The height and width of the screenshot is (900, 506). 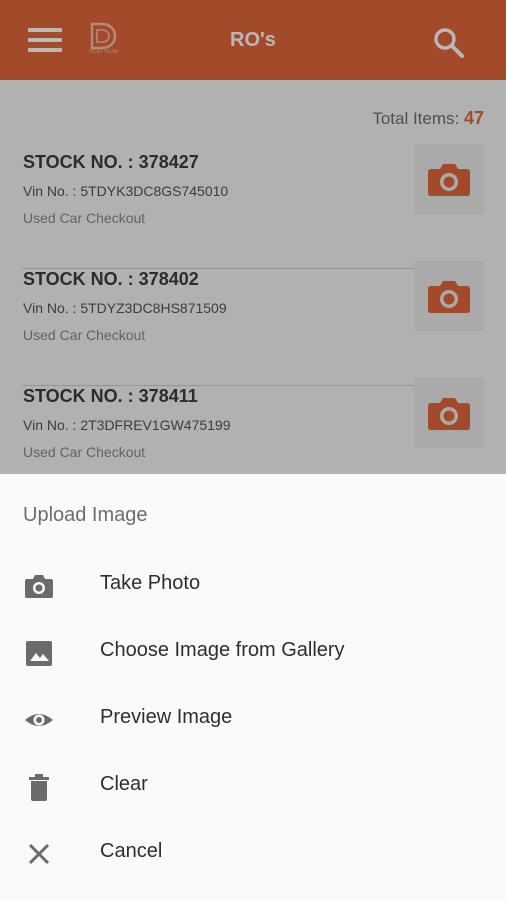 What do you see at coordinates (222, 650) in the screenshot?
I see `choose-from-gallery-label: Choose Image from Gallery` at bounding box center [222, 650].